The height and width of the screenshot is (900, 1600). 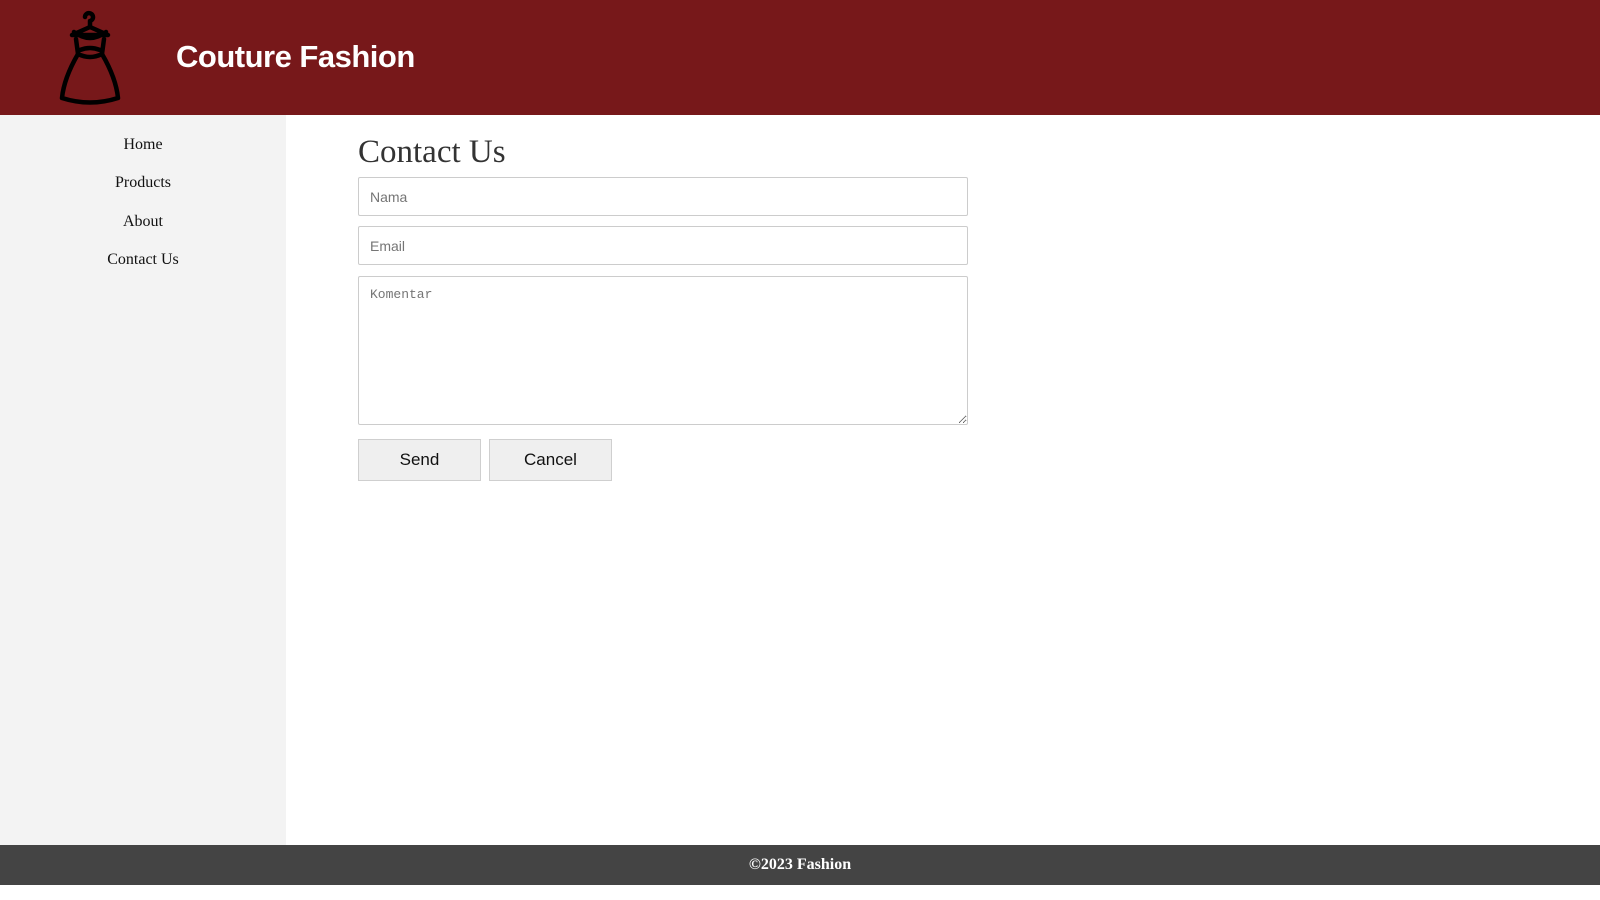 I want to click on copyright-text: ©2023 Fashion, so click(x=800, y=864).